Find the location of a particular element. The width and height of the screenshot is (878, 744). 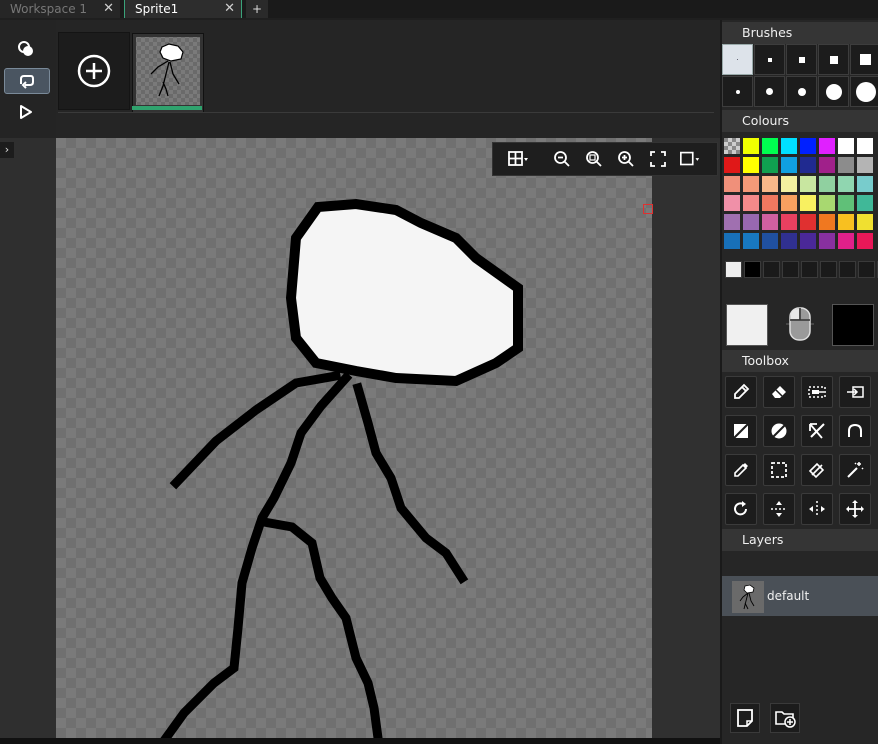

fill-rect-tool is located at coordinates (741, 431).